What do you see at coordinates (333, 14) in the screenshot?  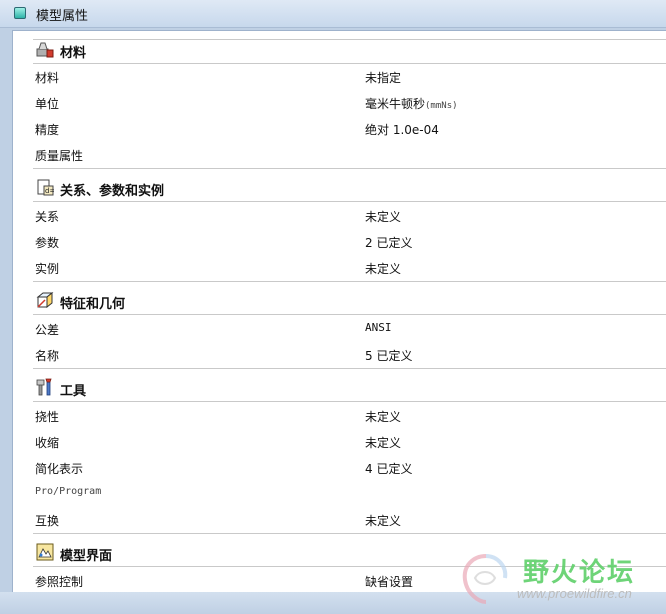 I see `title-bar: 模型属性` at bounding box center [333, 14].